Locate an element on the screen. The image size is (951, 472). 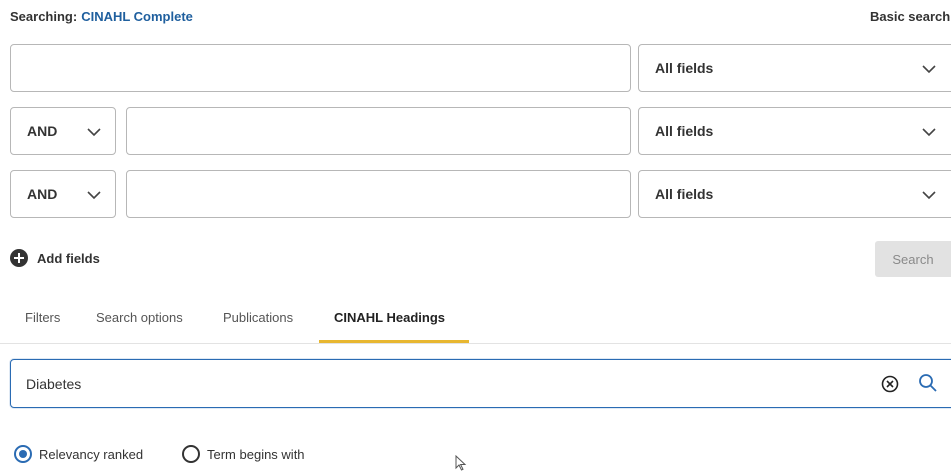
searching-indicator: Searching: CINAHL Complete is located at coordinates (101, 16).